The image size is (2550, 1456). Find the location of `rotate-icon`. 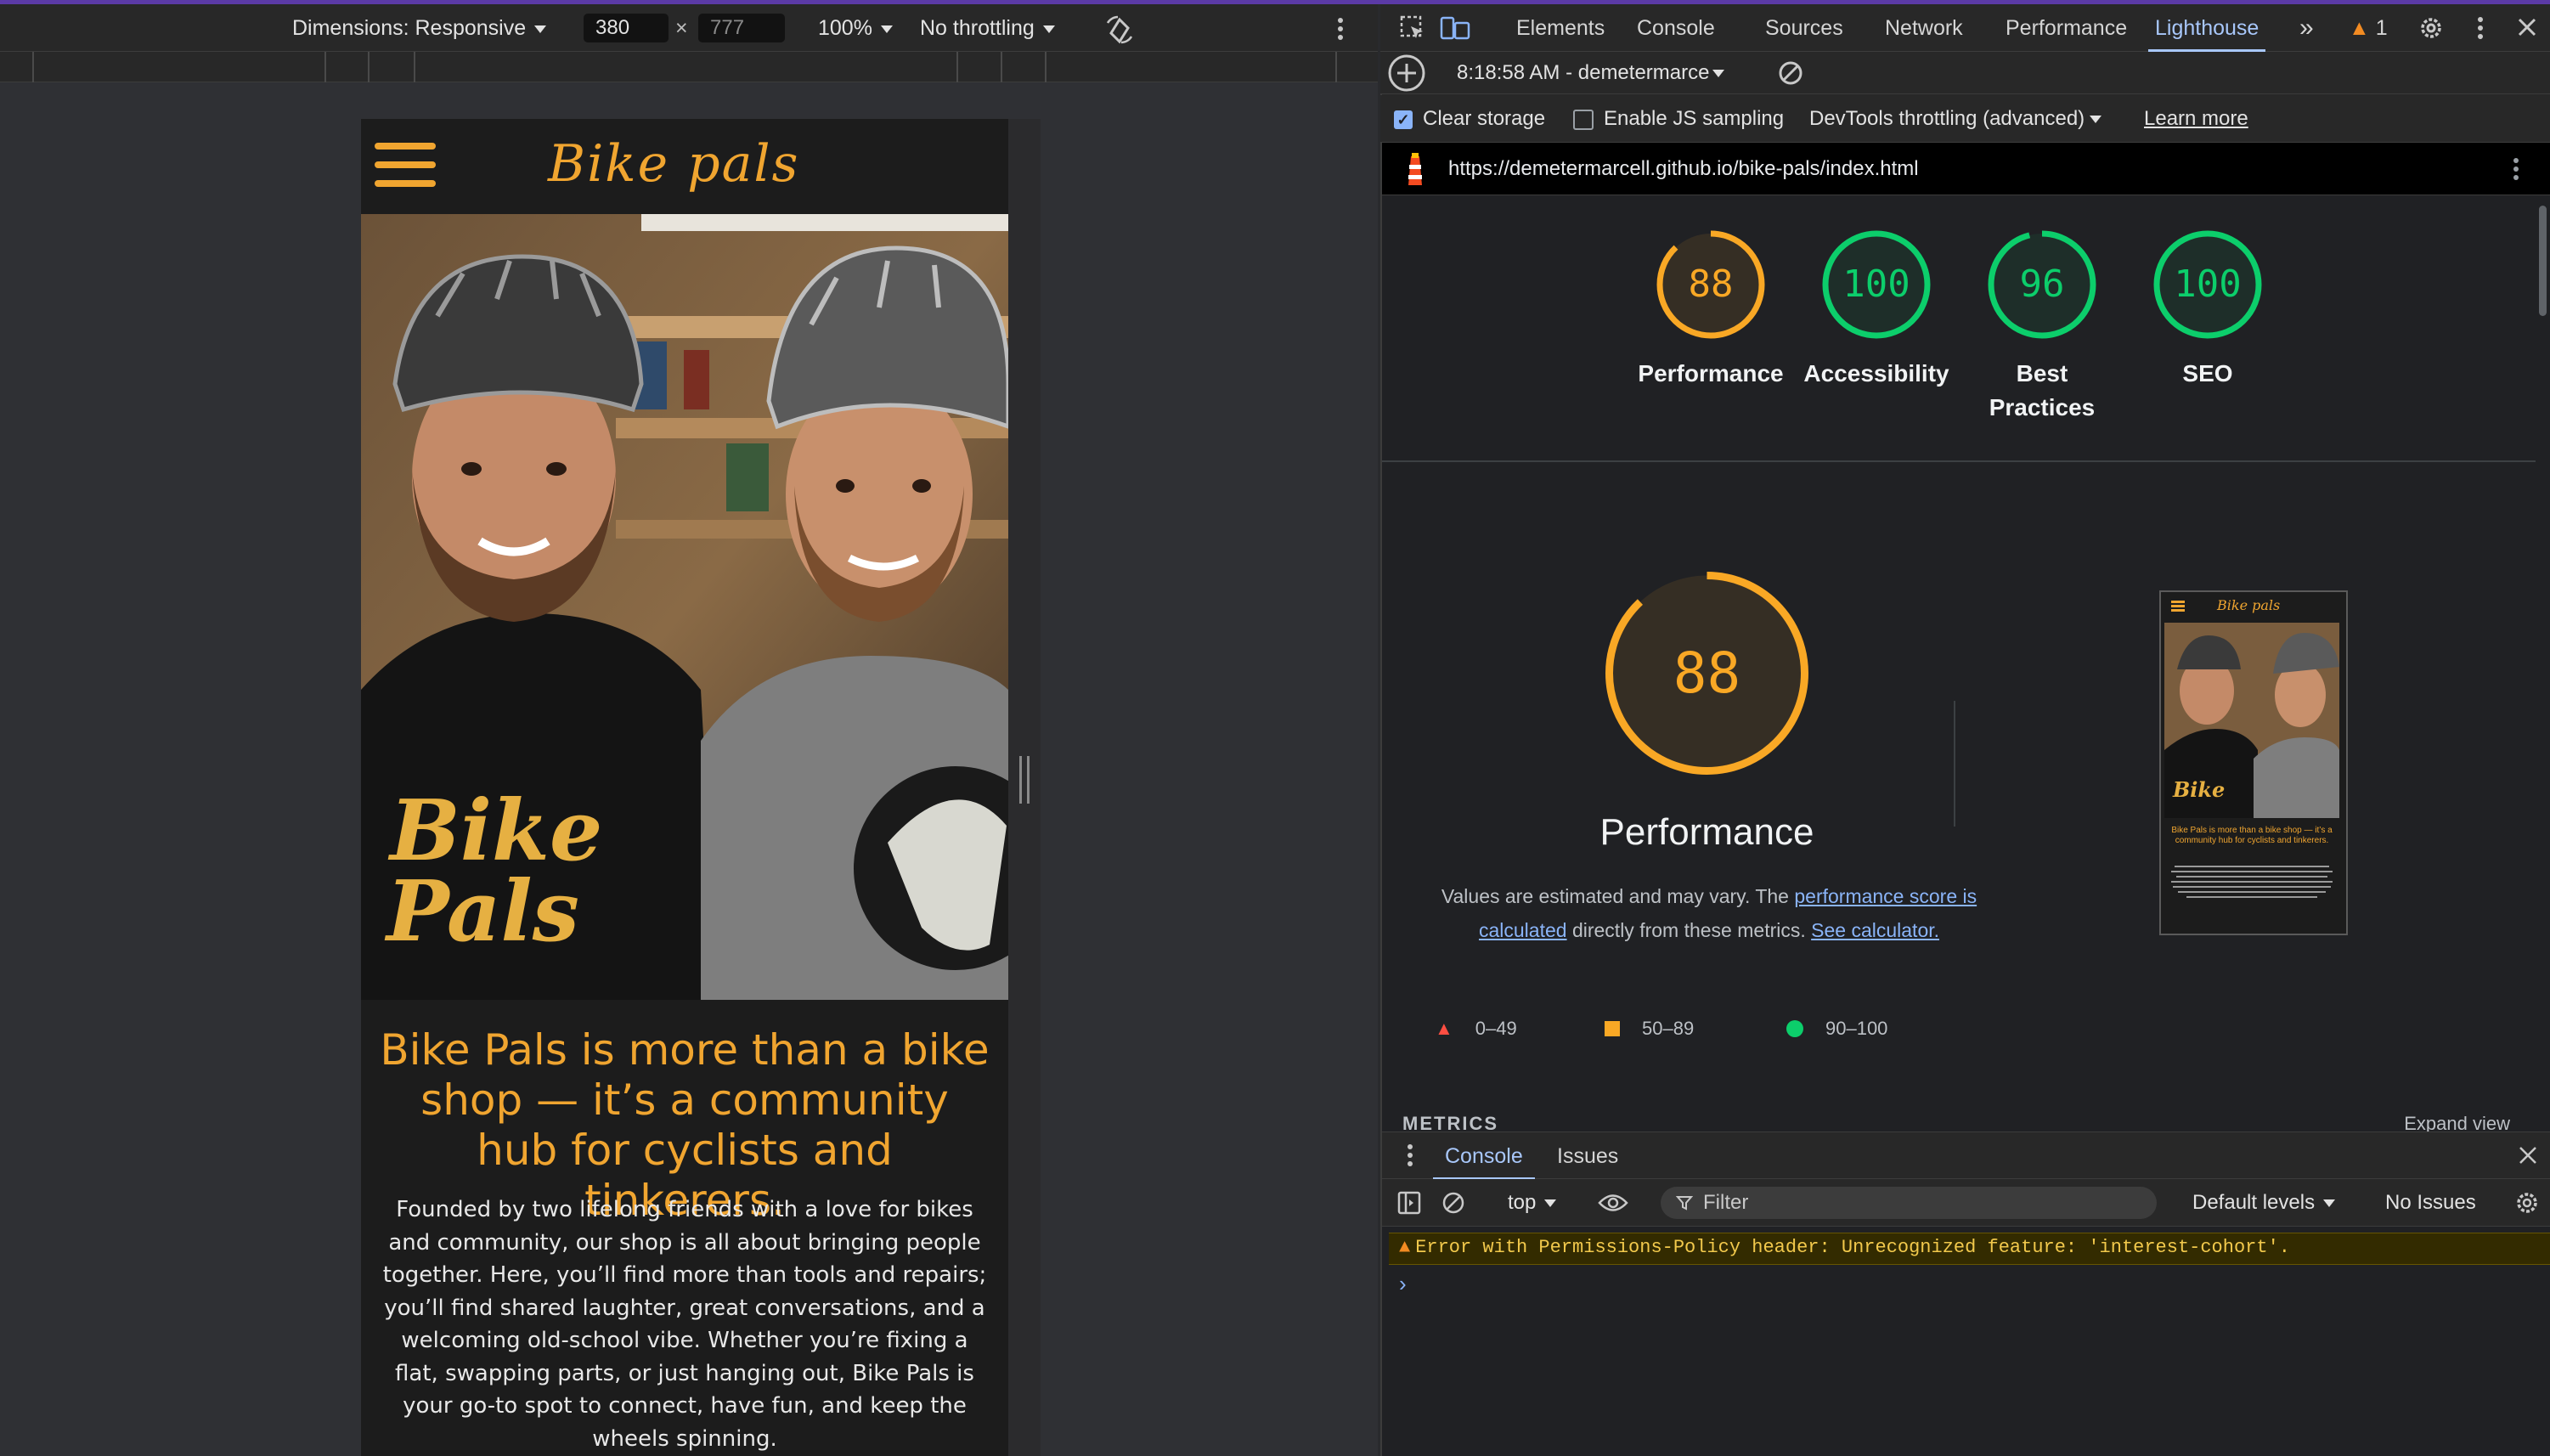

rotate-icon is located at coordinates (1119, 32).